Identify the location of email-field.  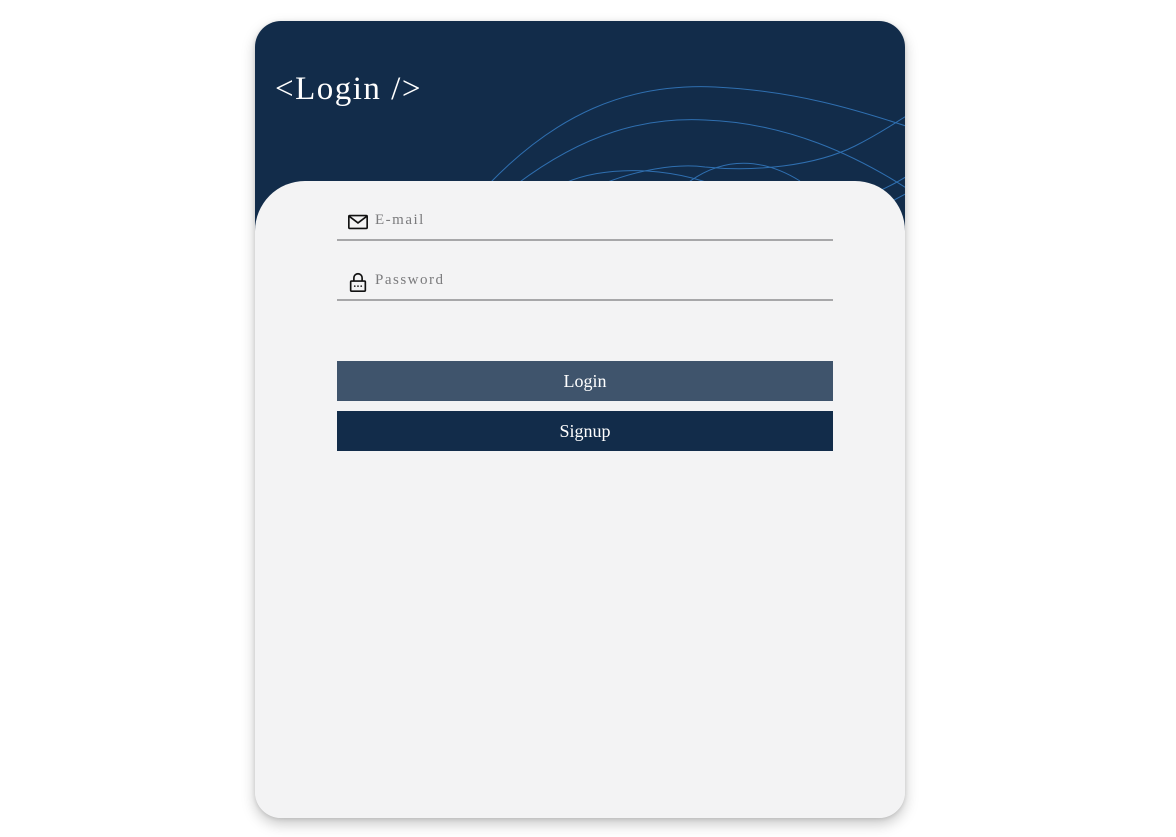
(585, 221).